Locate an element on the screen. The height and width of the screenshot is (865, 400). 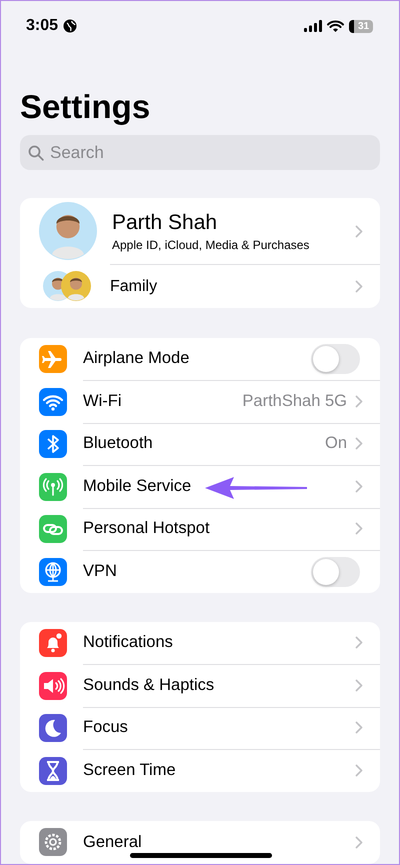
setting-label: Airplane Mode is located at coordinates (136, 358).